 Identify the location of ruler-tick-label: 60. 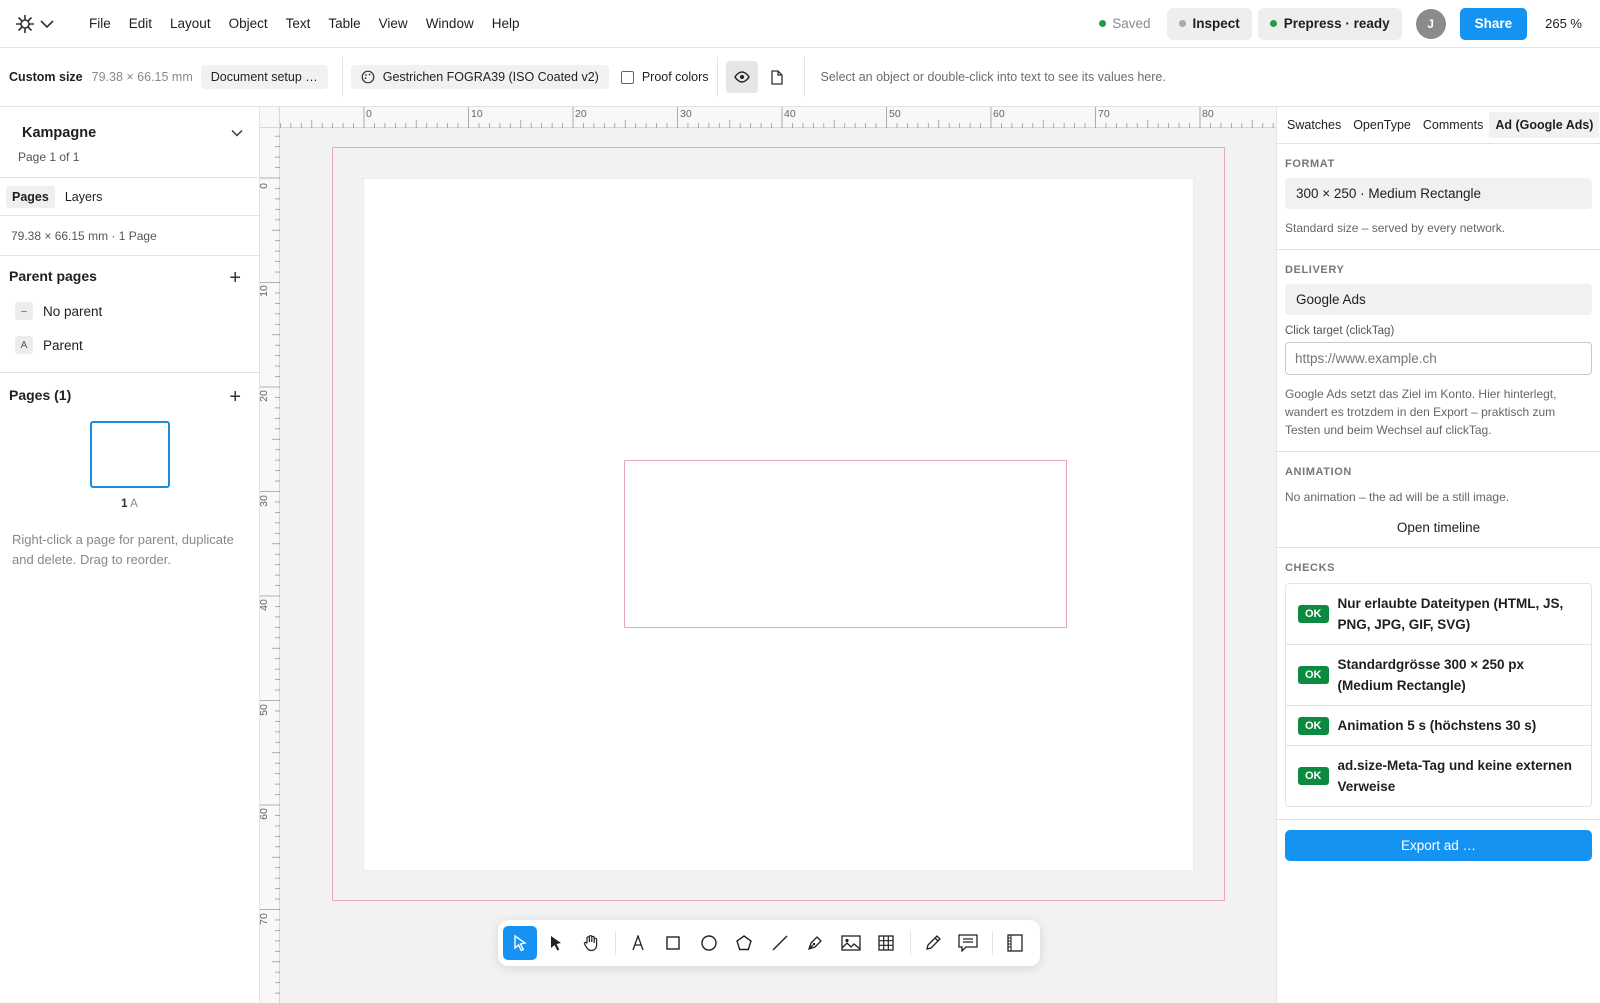
(265, 814).